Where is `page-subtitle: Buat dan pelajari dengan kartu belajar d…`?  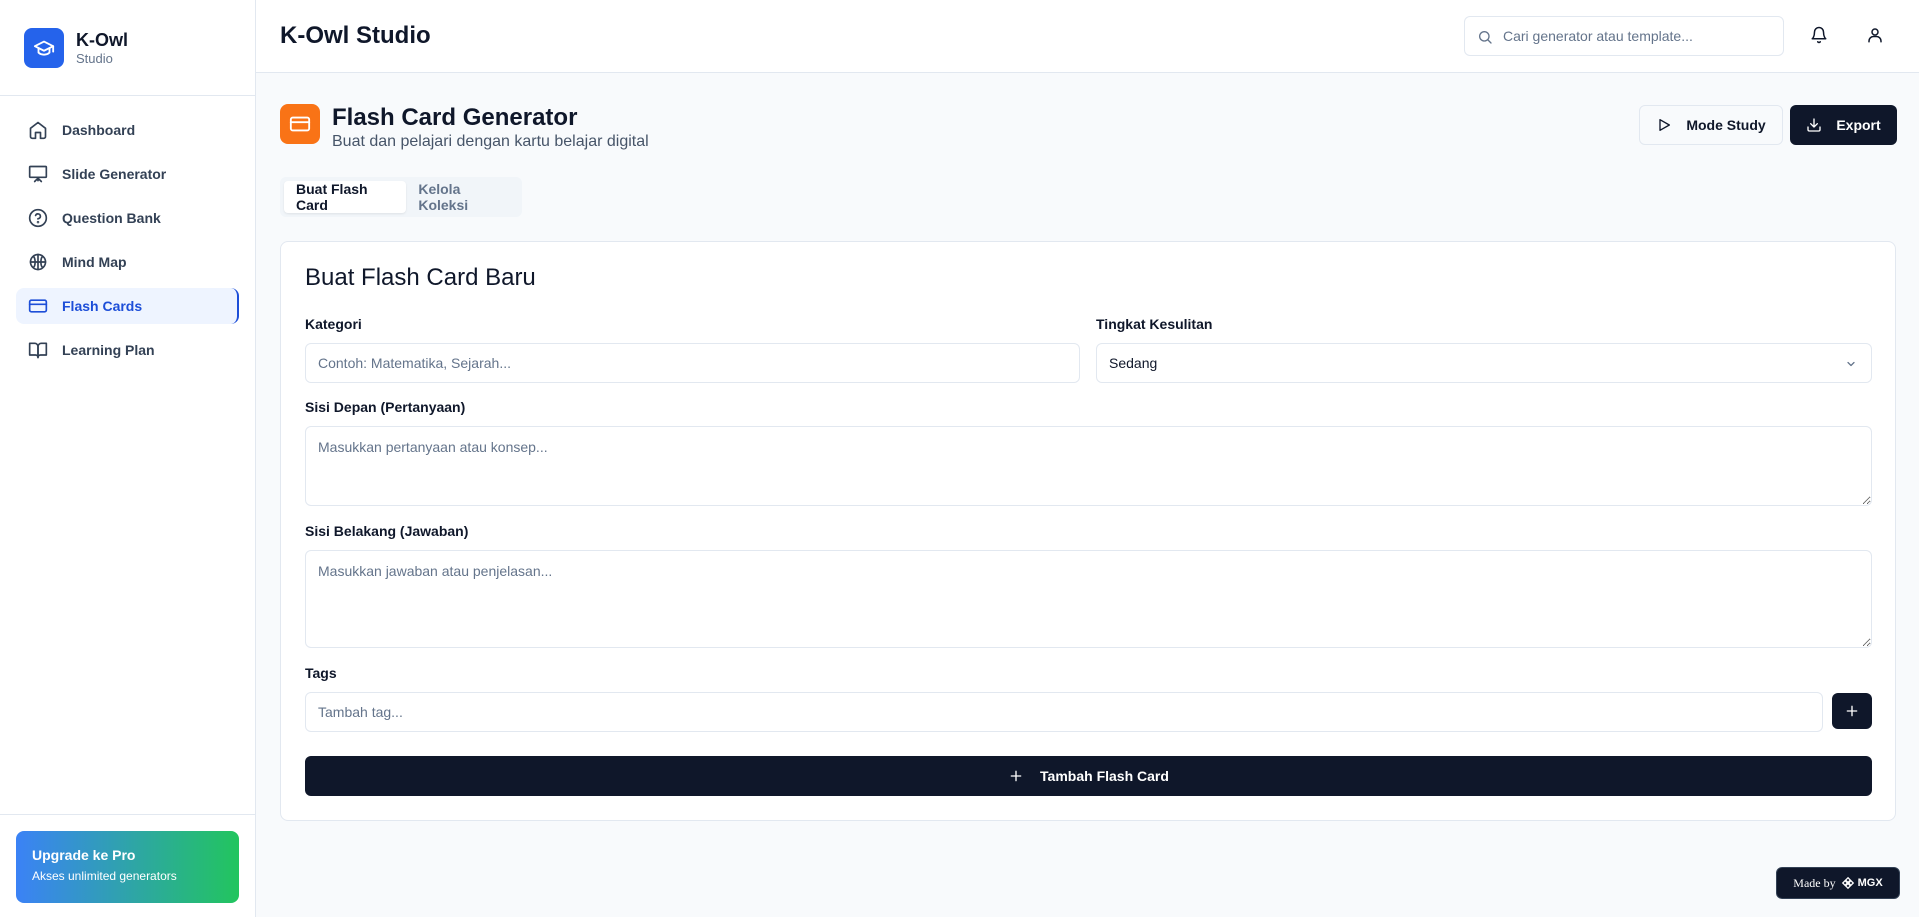
page-subtitle: Buat dan pelajari dengan kartu belajar d… is located at coordinates (490, 141).